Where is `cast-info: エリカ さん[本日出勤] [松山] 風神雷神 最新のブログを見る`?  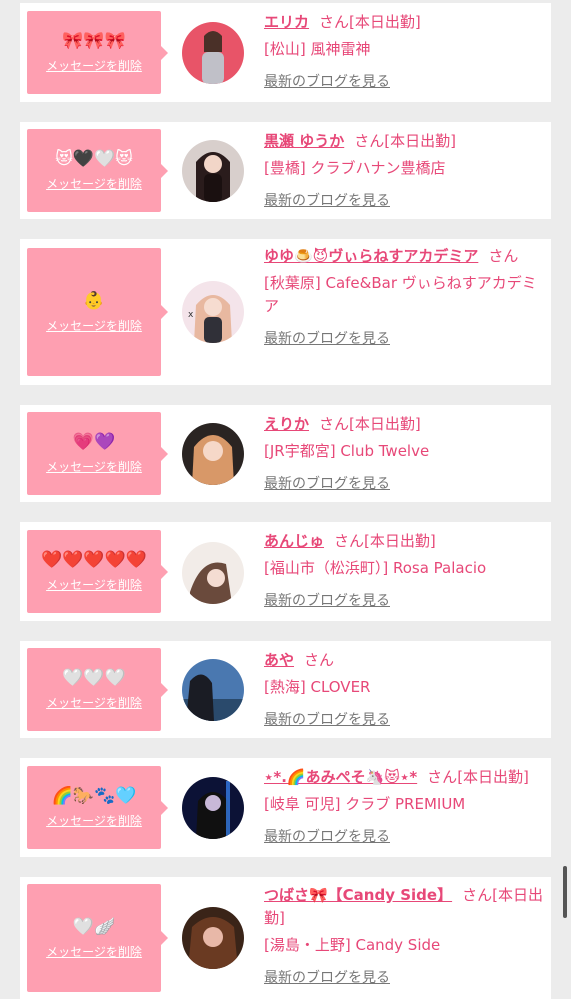
cast-info: エリカ さん[本日出勤] [松山] 風神雷神 最新のブログを見る is located at coordinates (403, 51).